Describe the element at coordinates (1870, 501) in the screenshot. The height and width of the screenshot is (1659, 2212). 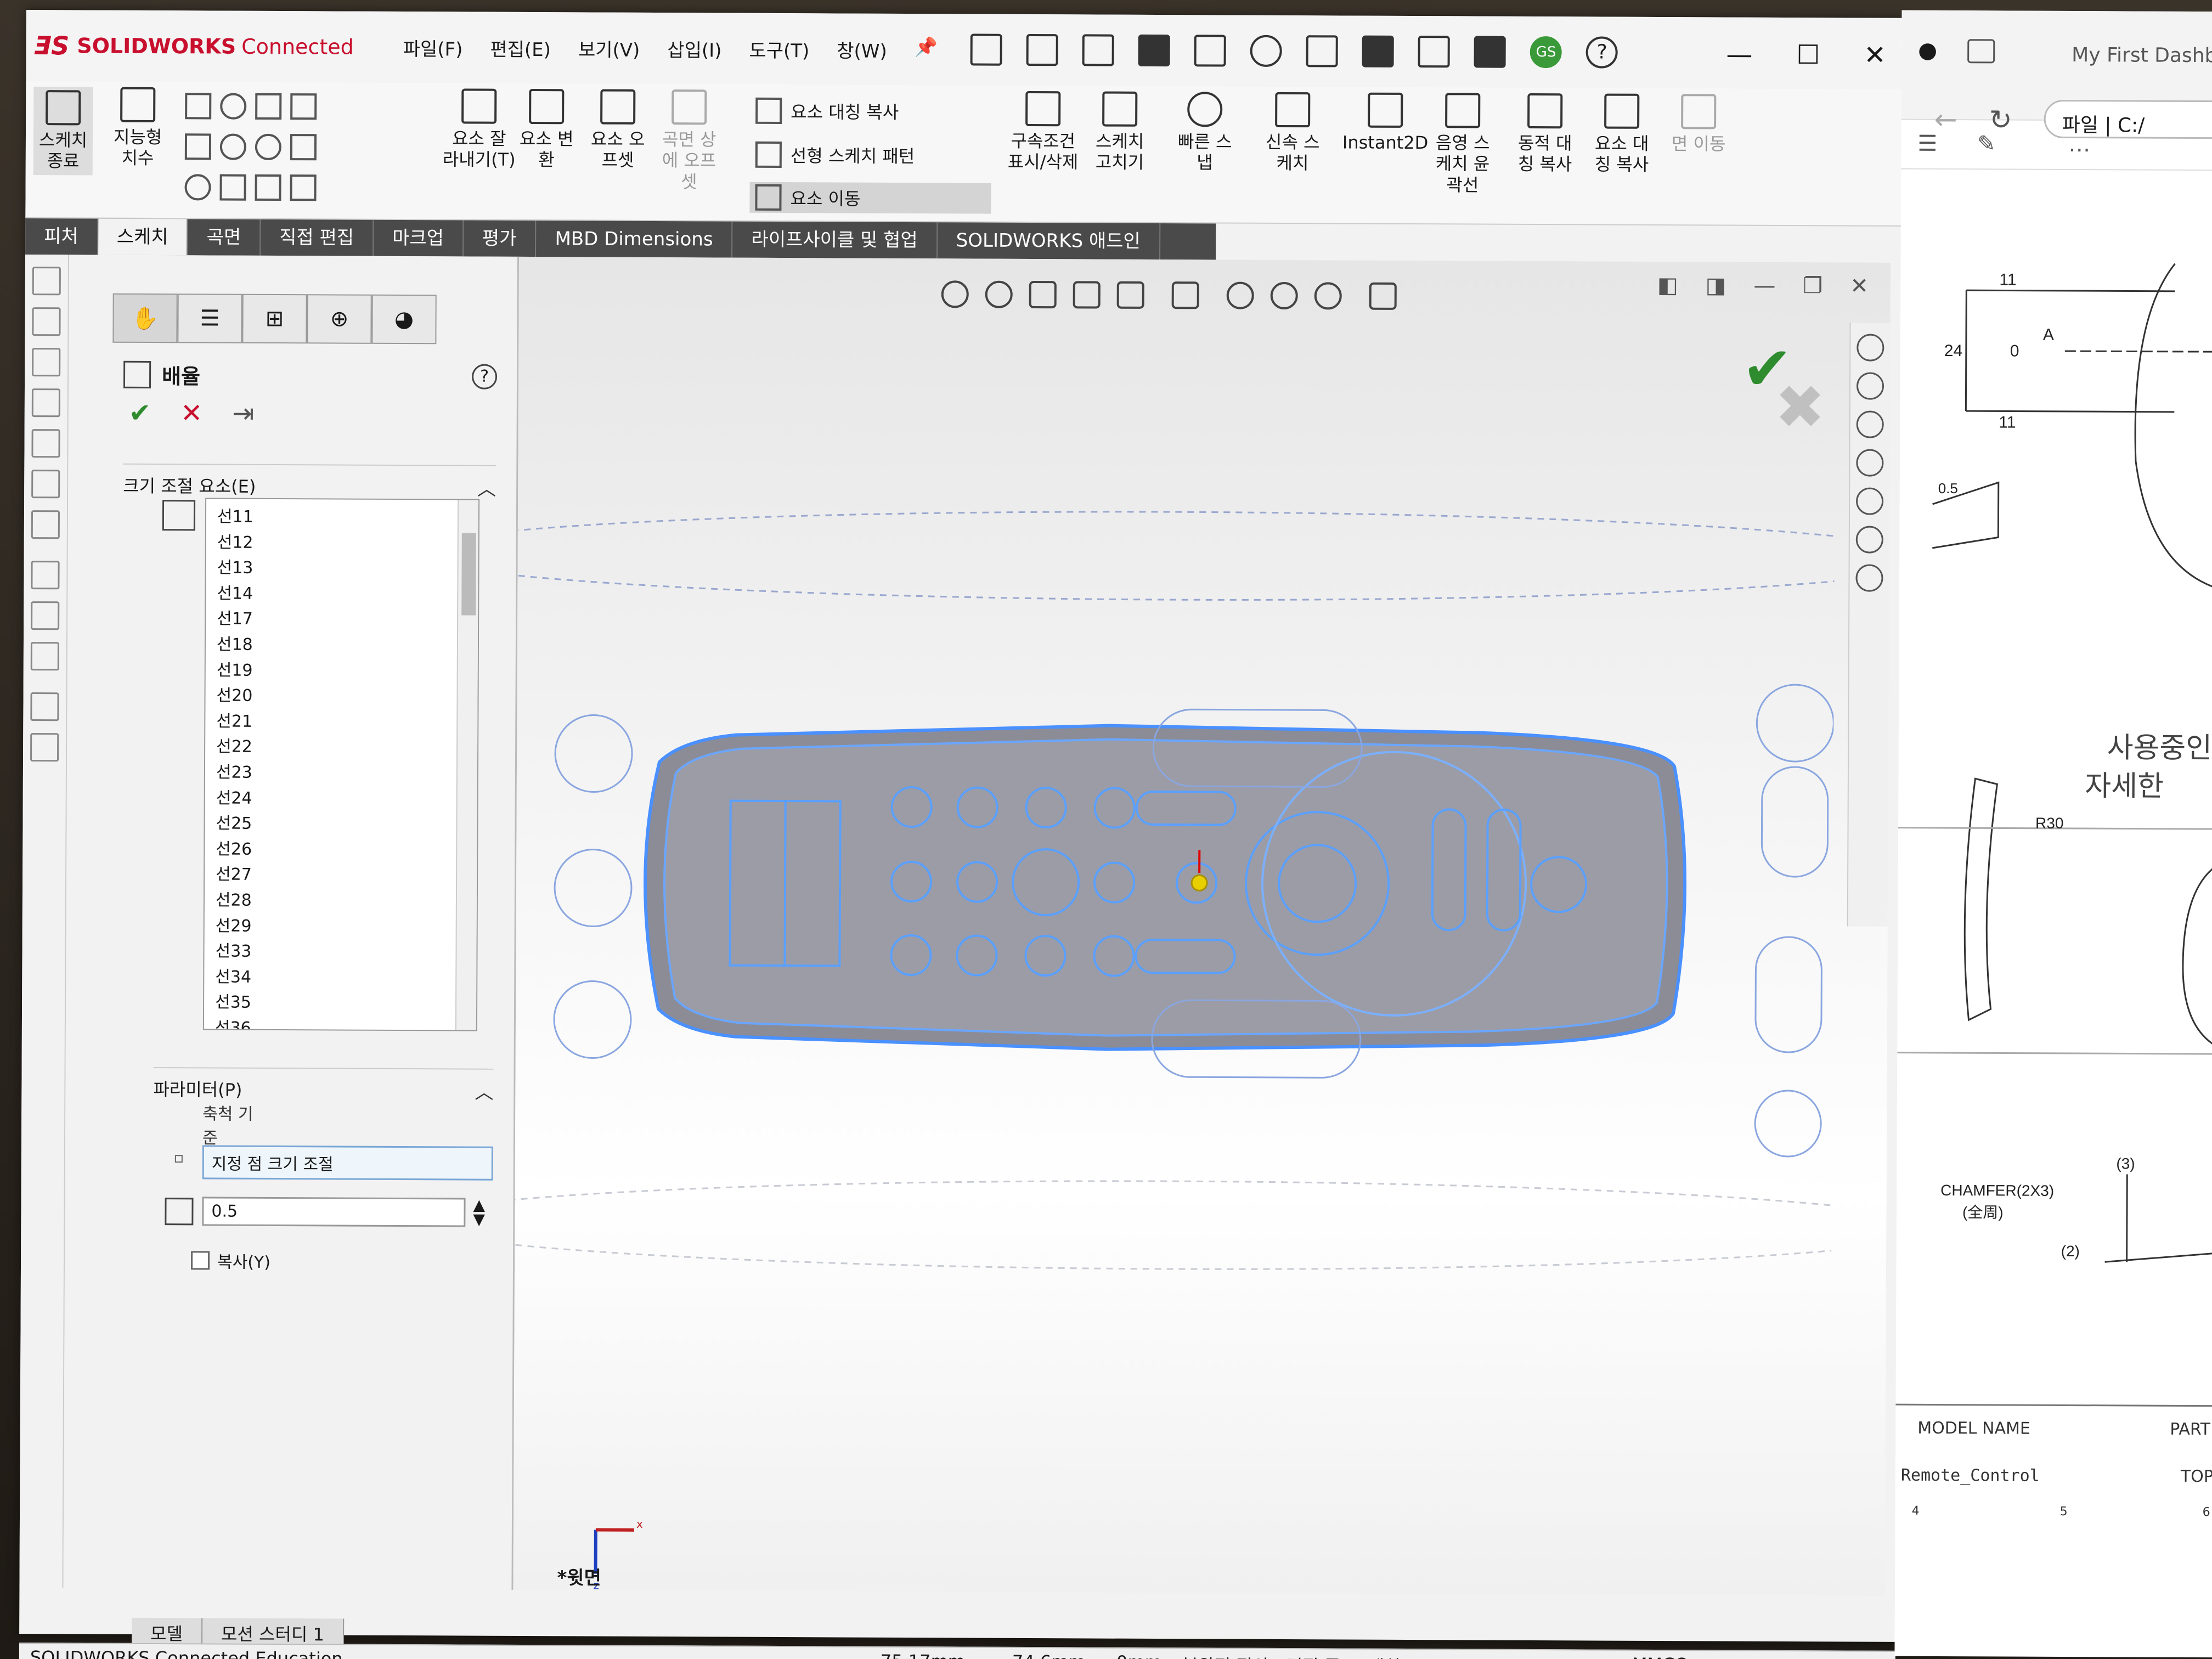
I see `appearances-icon` at that location.